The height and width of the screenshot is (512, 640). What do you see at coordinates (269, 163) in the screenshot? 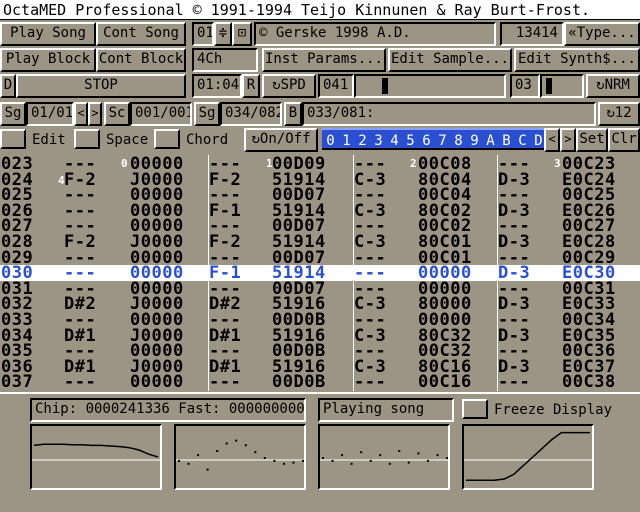
I see `track-marker: 1` at bounding box center [269, 163].